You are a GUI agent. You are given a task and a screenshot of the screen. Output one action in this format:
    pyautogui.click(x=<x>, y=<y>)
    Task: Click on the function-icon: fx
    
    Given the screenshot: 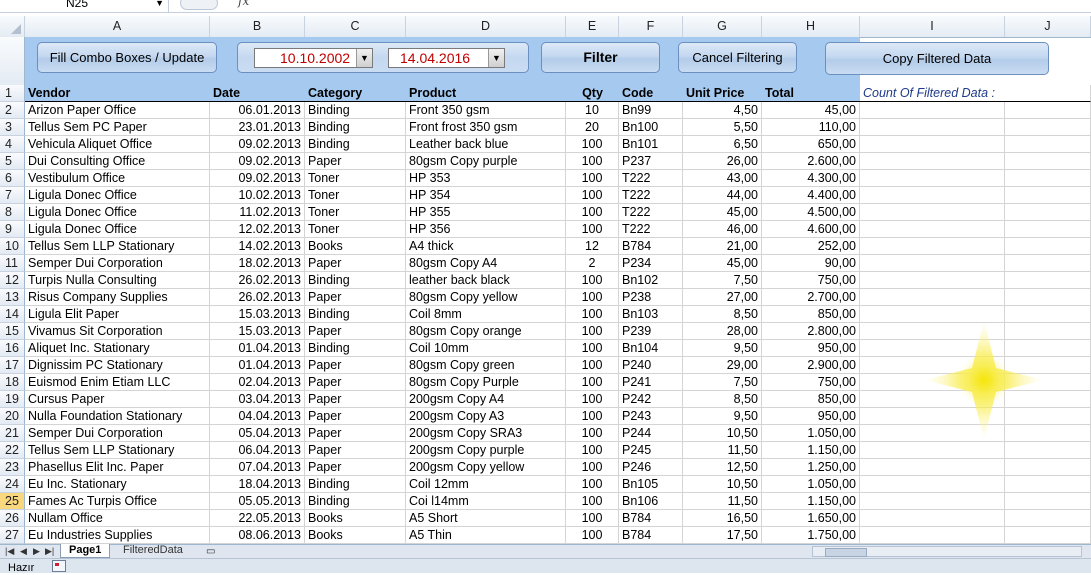 What is the action you would take?
    pyautogui.click(x=243, y=4)
    